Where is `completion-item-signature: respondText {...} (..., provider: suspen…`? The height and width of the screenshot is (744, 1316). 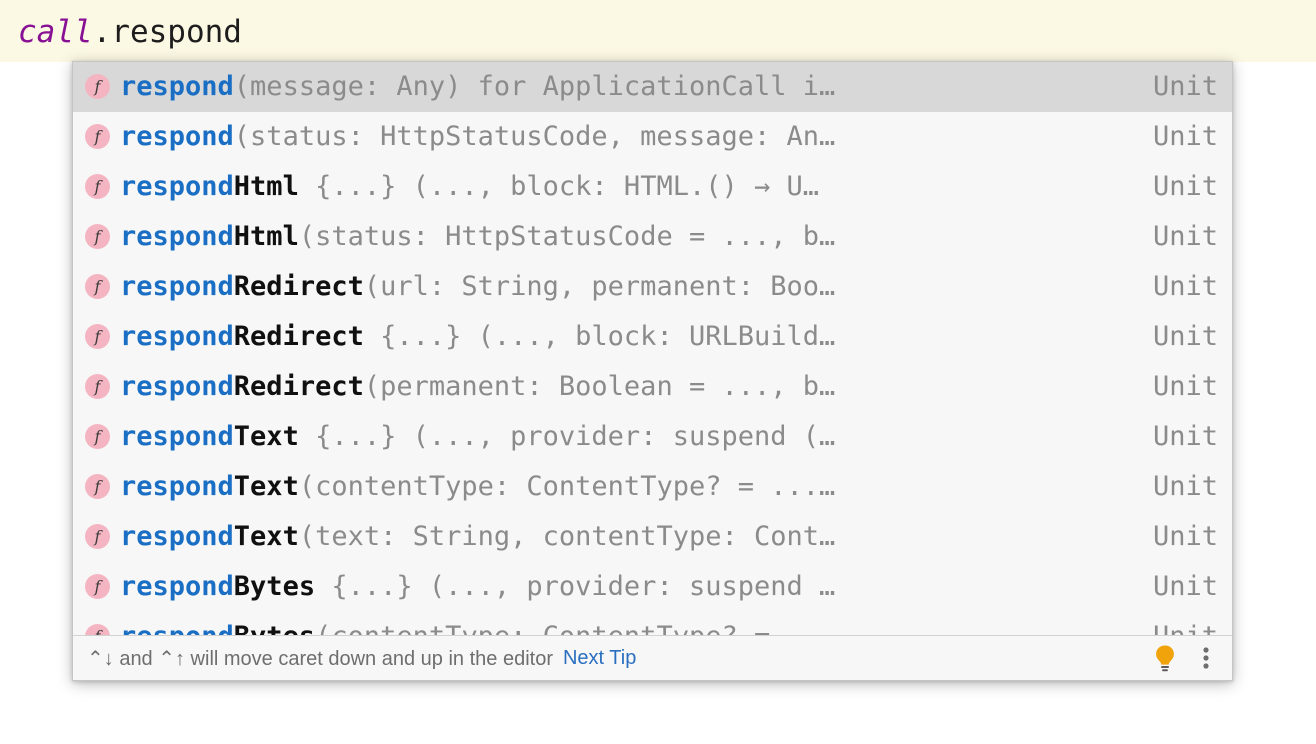 completion-item-signature: respondText {...} (..., provider: suspen… is located at coordinates (625, 437).